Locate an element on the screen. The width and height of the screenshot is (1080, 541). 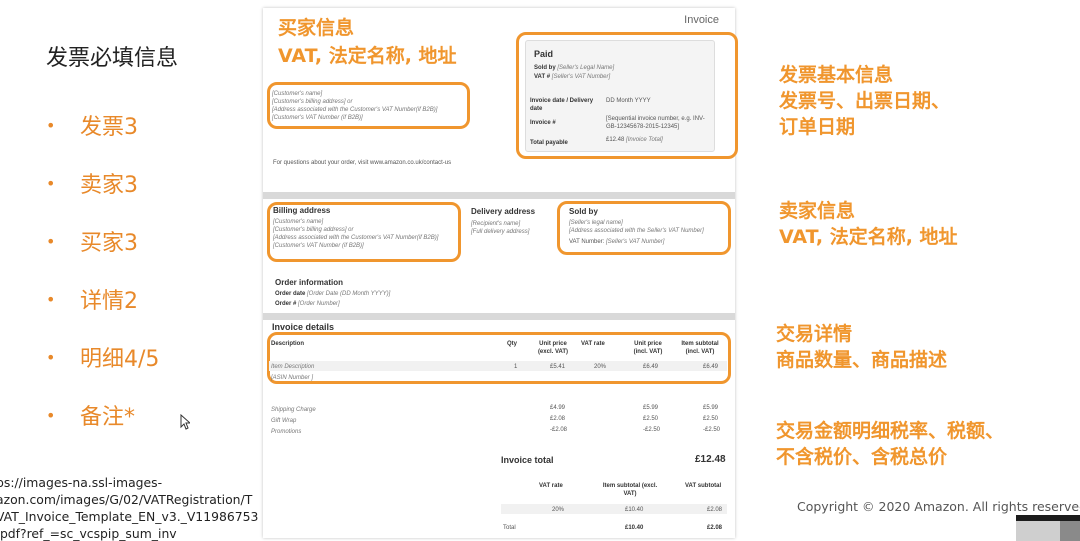
invoice-label: Invoice is located at coordinates (701, 20).